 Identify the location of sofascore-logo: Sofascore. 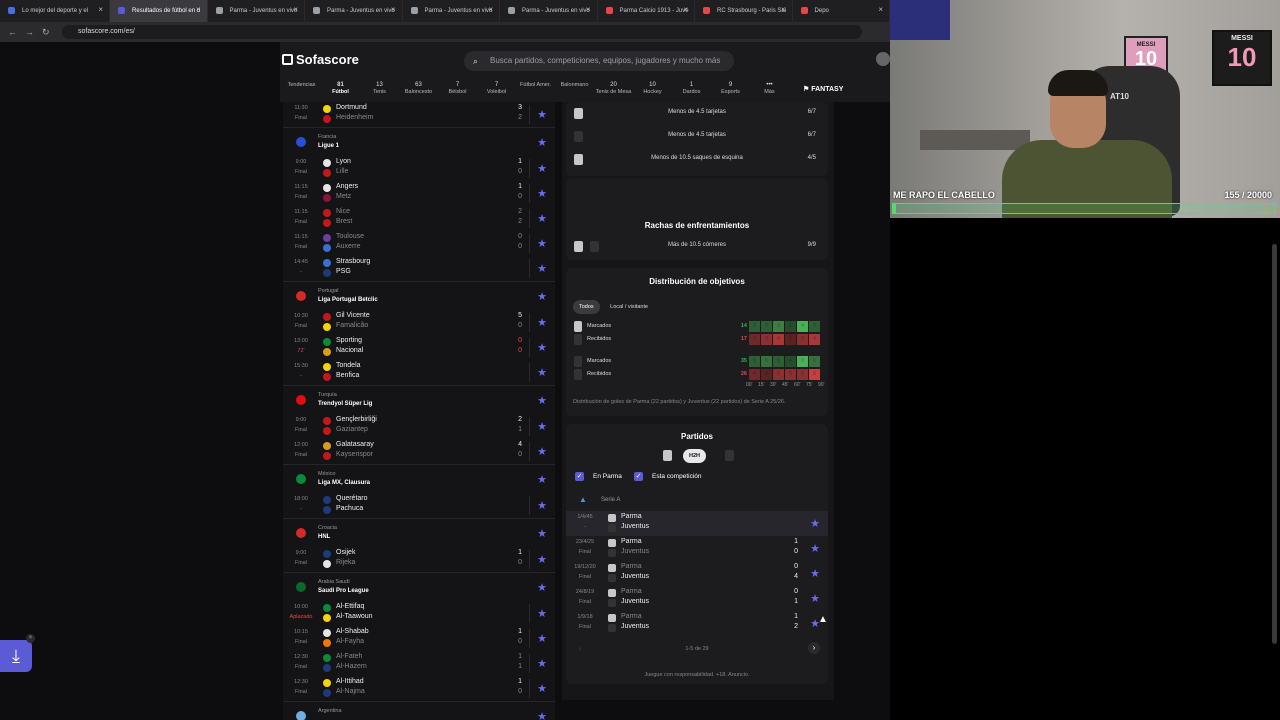
(320, 59).